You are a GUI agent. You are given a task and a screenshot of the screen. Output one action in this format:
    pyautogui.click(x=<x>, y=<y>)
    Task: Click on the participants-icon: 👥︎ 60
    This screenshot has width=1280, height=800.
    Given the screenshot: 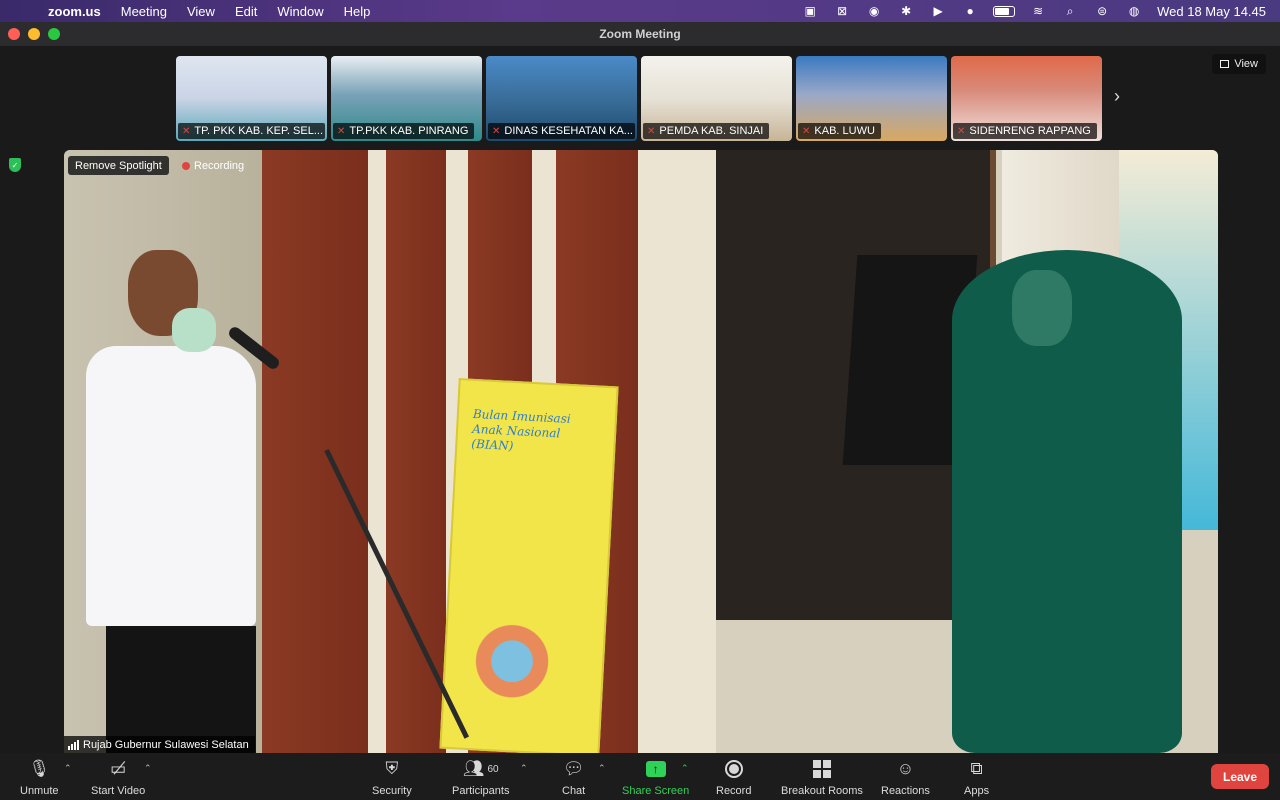 What is the action you would take?
    pyautogui.click(x=480, y=768)
    